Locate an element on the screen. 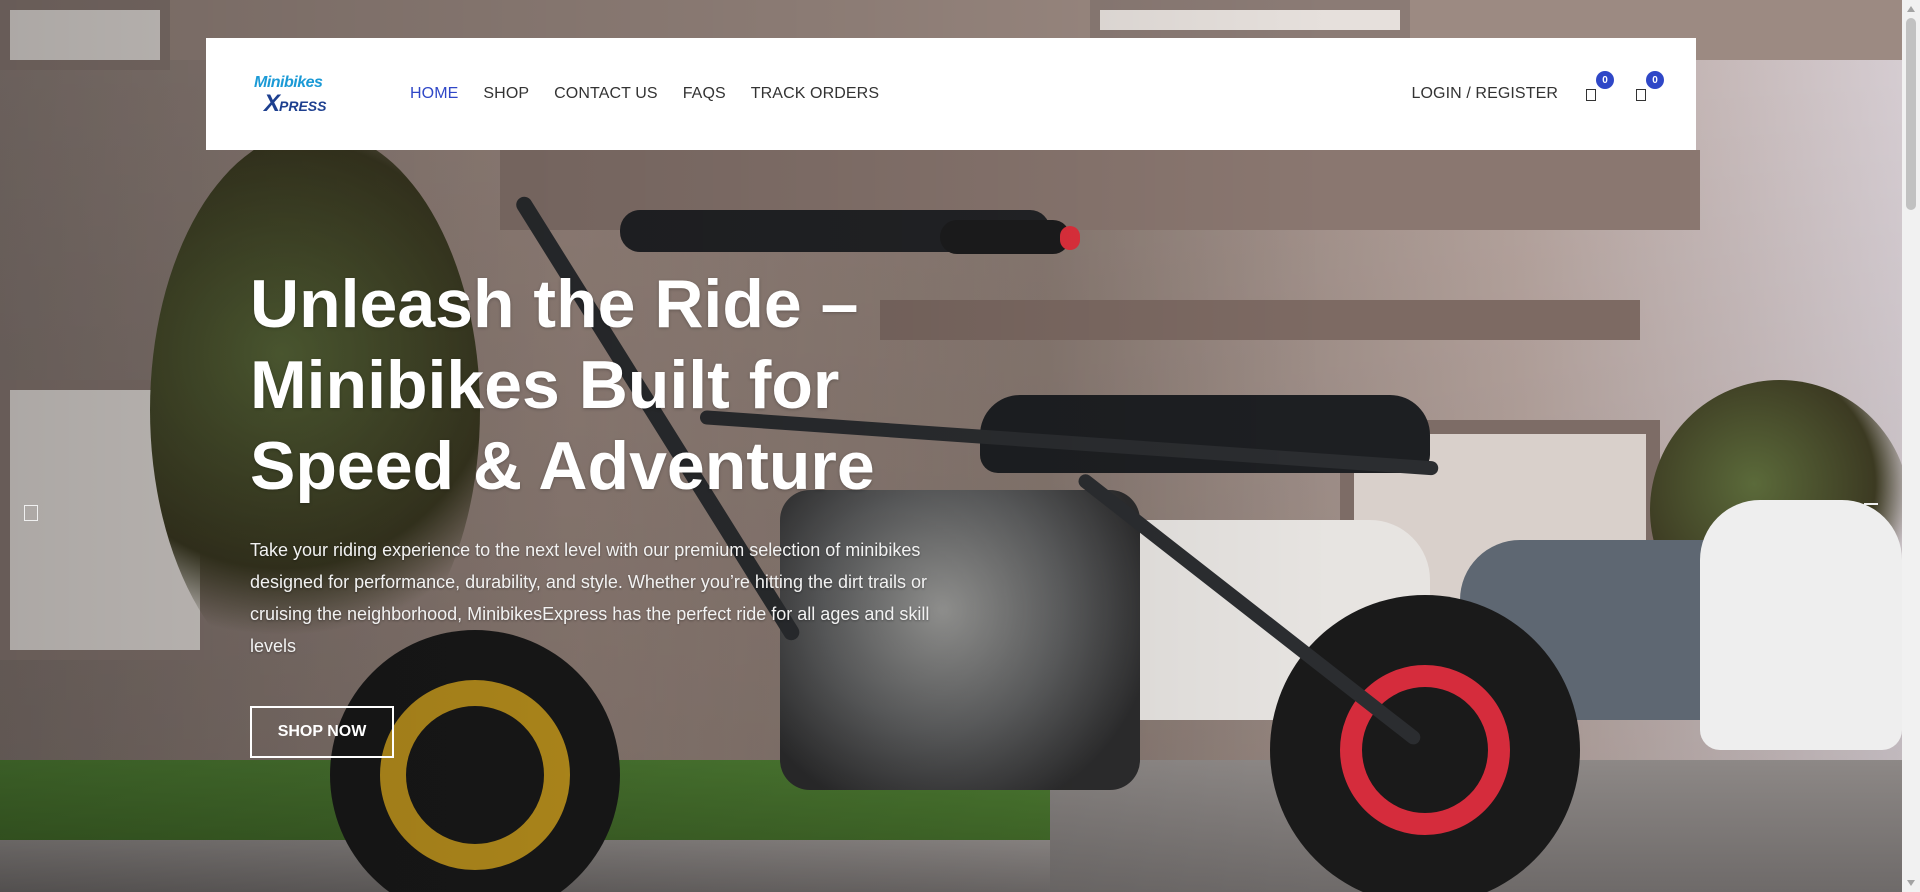 This screenshot has width=1920, height=892. page-scrollbar is located at coordinates (1911, 446).